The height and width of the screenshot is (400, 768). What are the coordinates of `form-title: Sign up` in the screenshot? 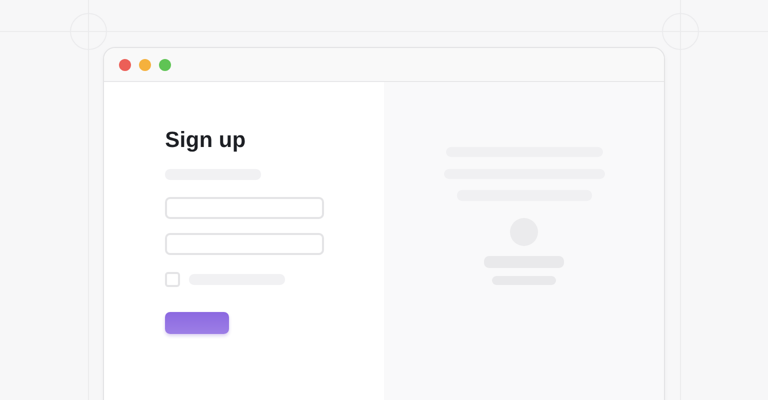 It's located at (205, 140).